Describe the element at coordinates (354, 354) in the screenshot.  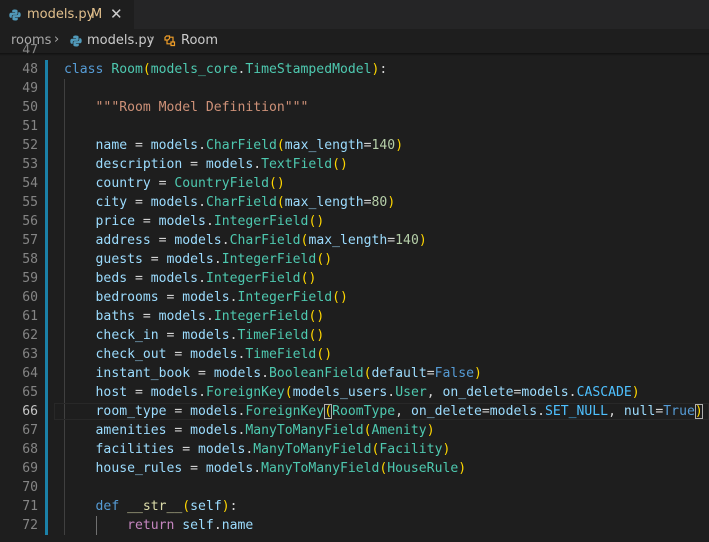
I see `code-line: 63 check_out = models.TimeField()` at that location.